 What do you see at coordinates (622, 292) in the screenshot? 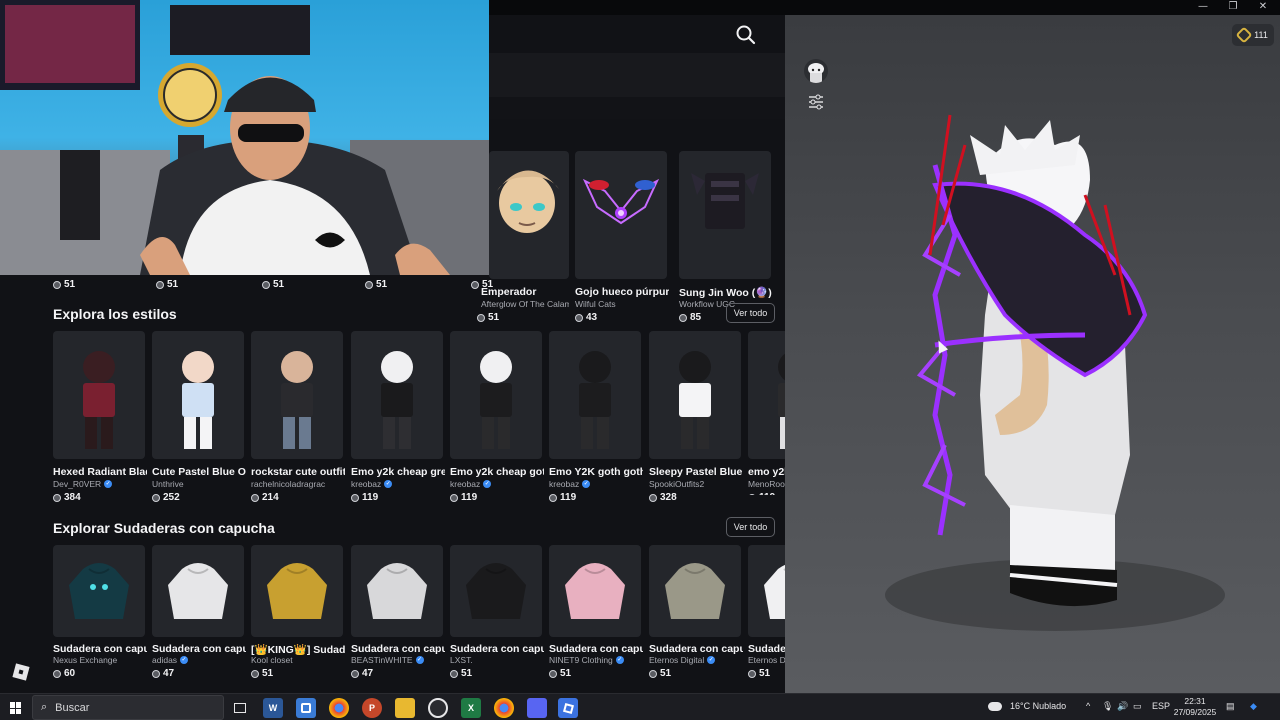
I see `item-name: Gojo hueco púrpura` at bounding box center [622, 292].